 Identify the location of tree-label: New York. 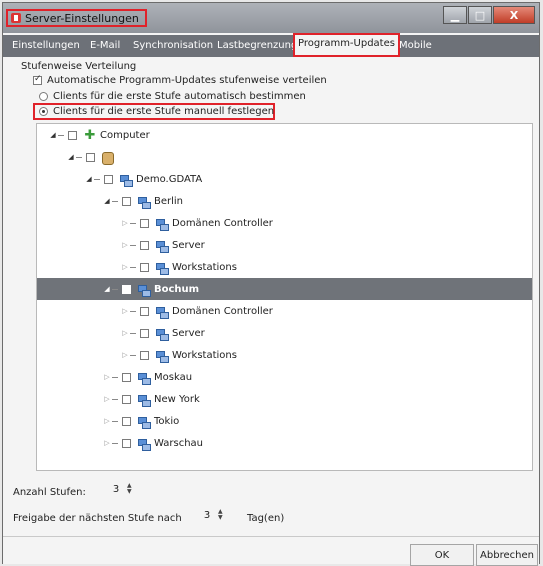
(177, 399).